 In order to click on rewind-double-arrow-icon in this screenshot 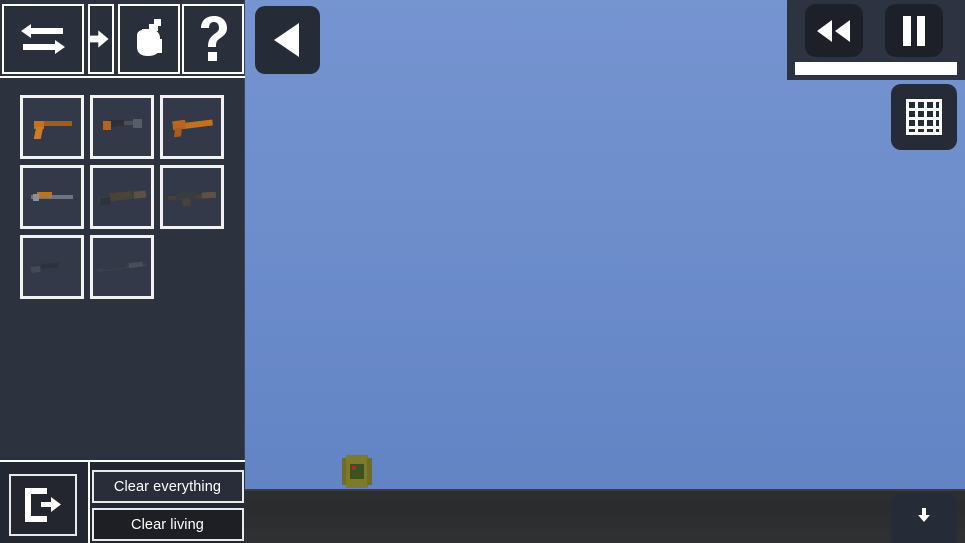, I will do `click(833, 30)`.